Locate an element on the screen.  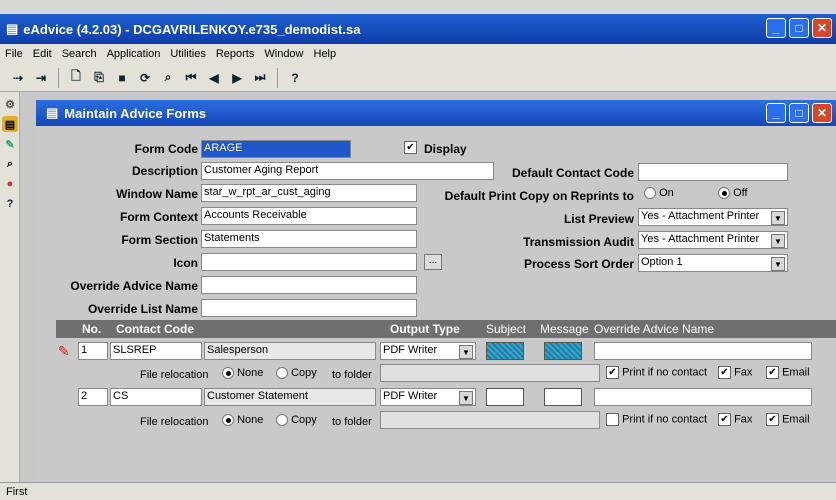
sort-order-label: Process Sort Order is located at coordinates (578, 264).